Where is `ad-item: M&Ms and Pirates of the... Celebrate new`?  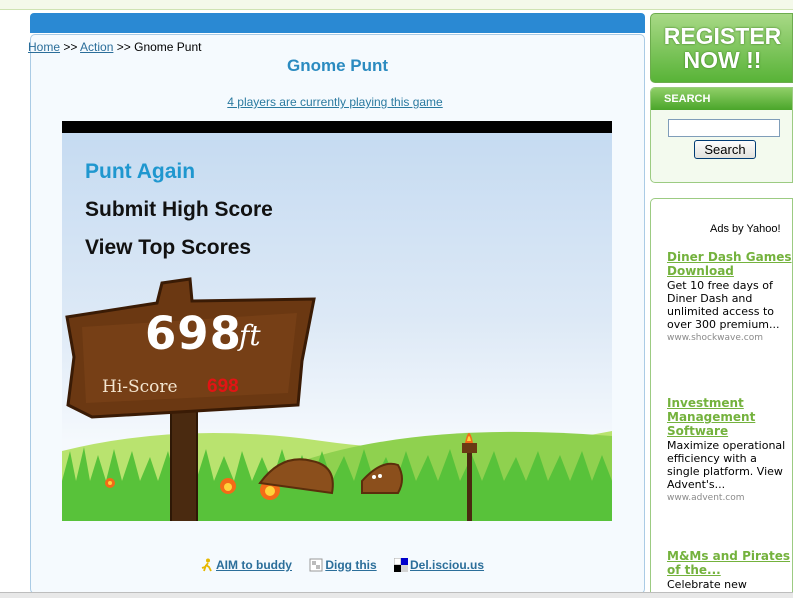 ad-item: M&Ms and Pirates of the... Celebrate new is located at coordinates (729, 570).